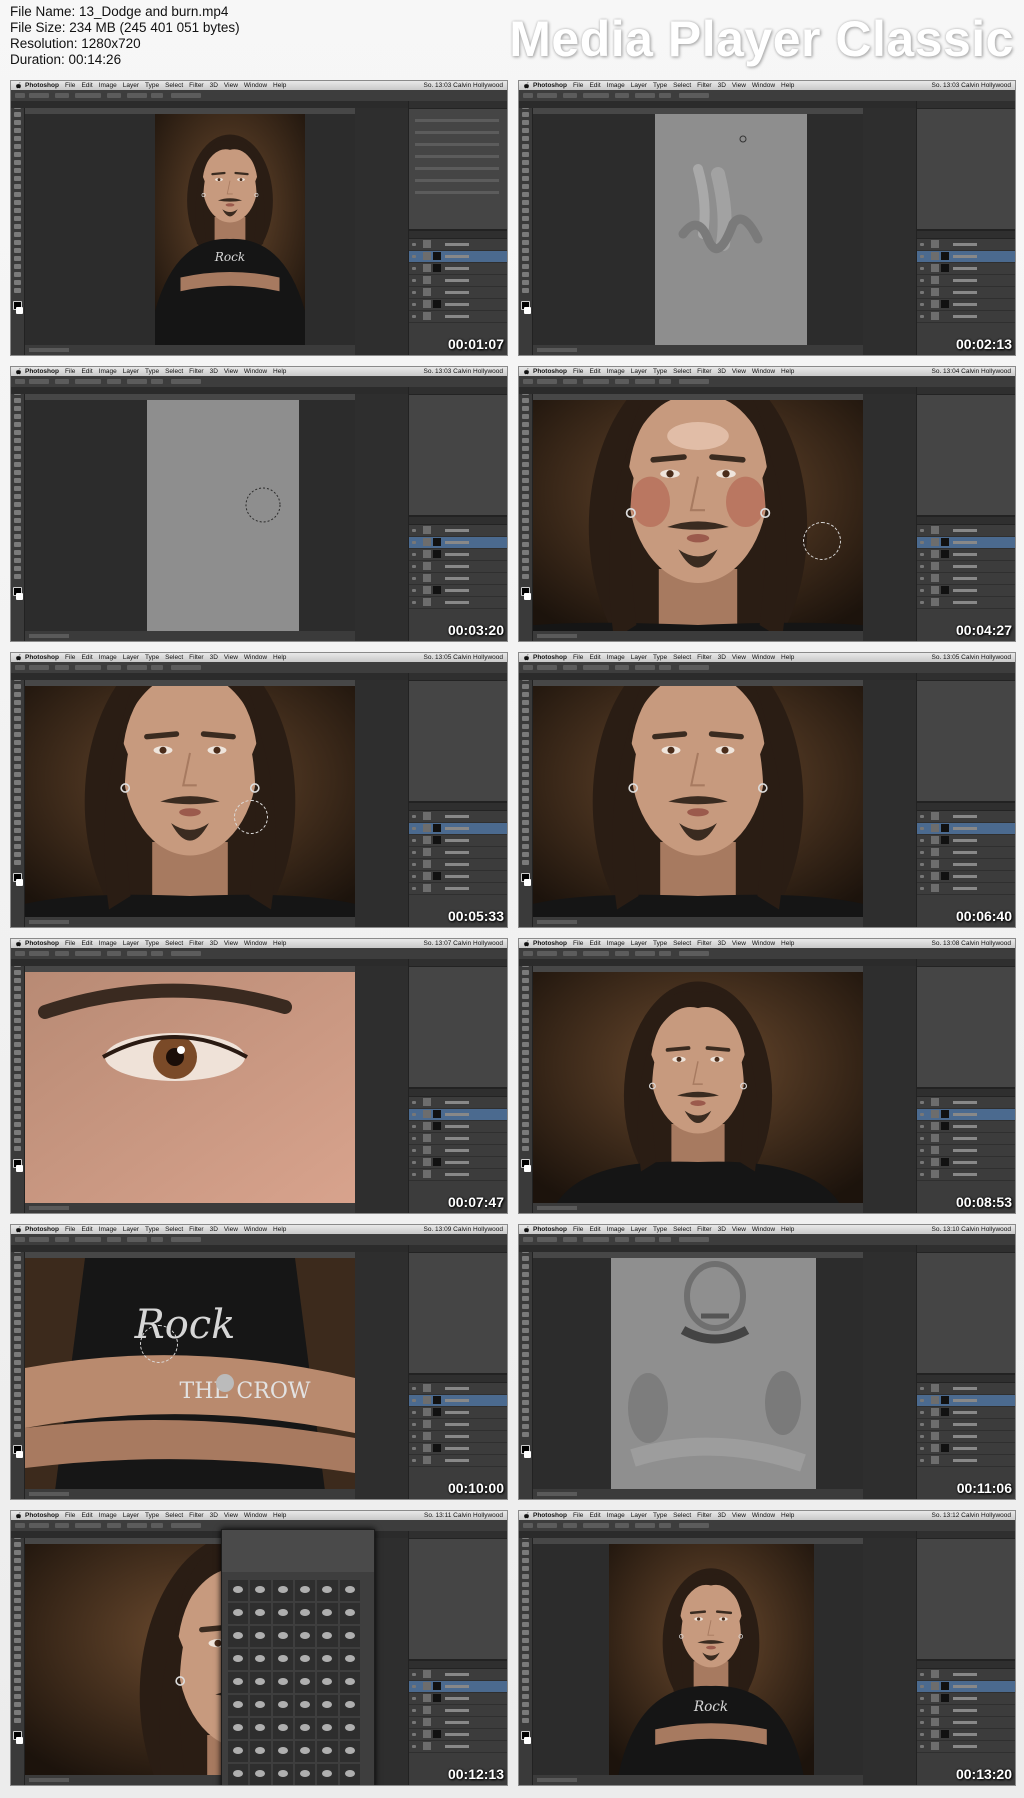 This screenshot has width=1024, height=1798. I want to click on menu-item-file: File, so click(578, 85).